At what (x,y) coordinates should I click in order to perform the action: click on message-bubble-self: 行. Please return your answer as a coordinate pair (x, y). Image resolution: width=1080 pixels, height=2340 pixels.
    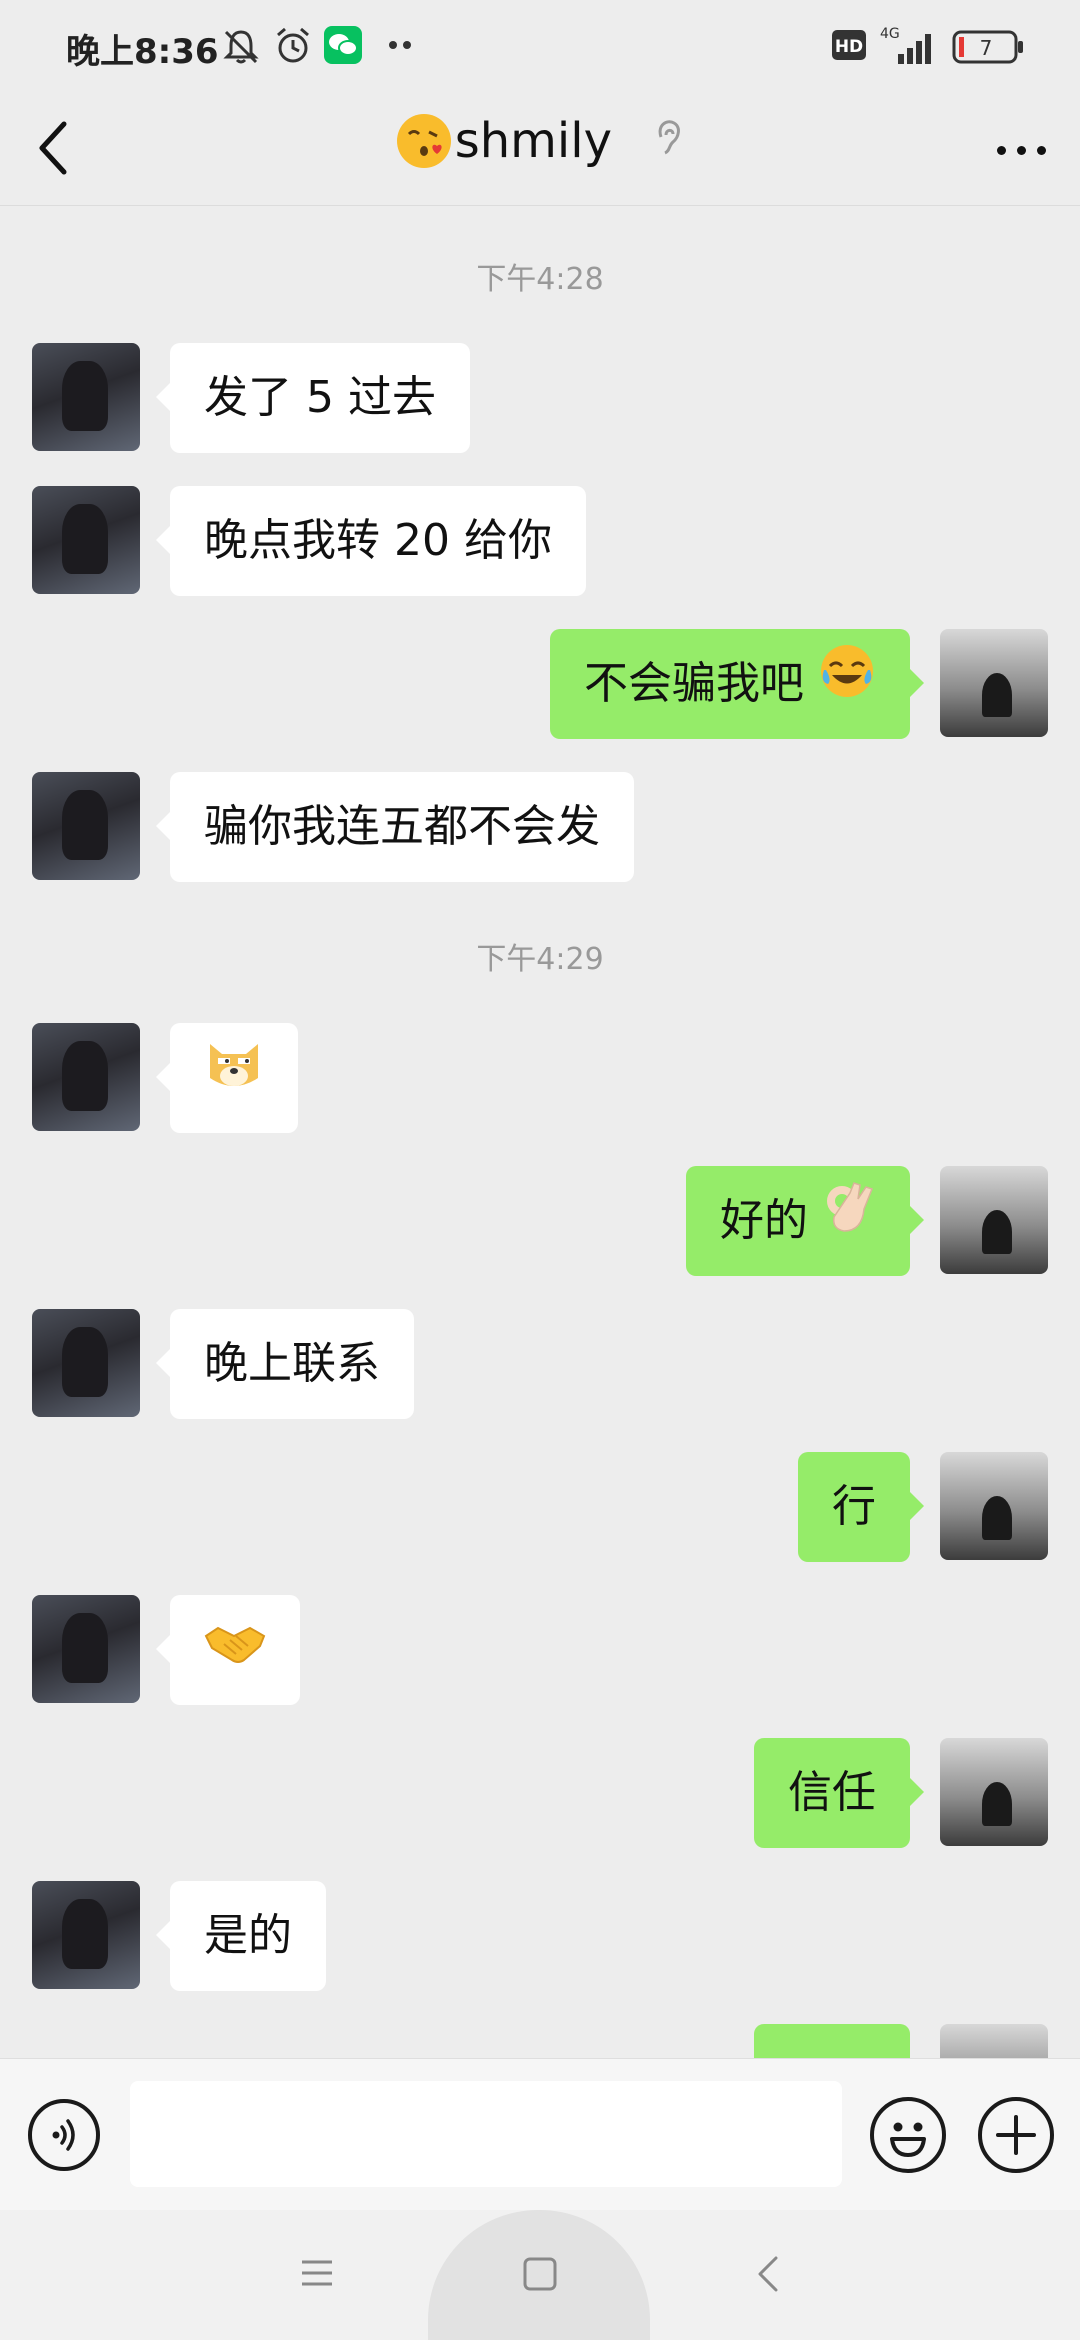
    Looking at the image, I should click on (861, 1507).